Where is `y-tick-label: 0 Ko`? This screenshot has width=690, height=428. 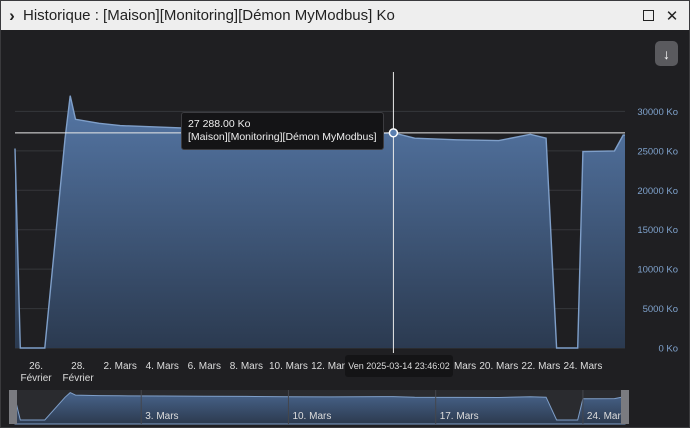 y-tick-label: 0 Ko is located at coordinates (668, 349).